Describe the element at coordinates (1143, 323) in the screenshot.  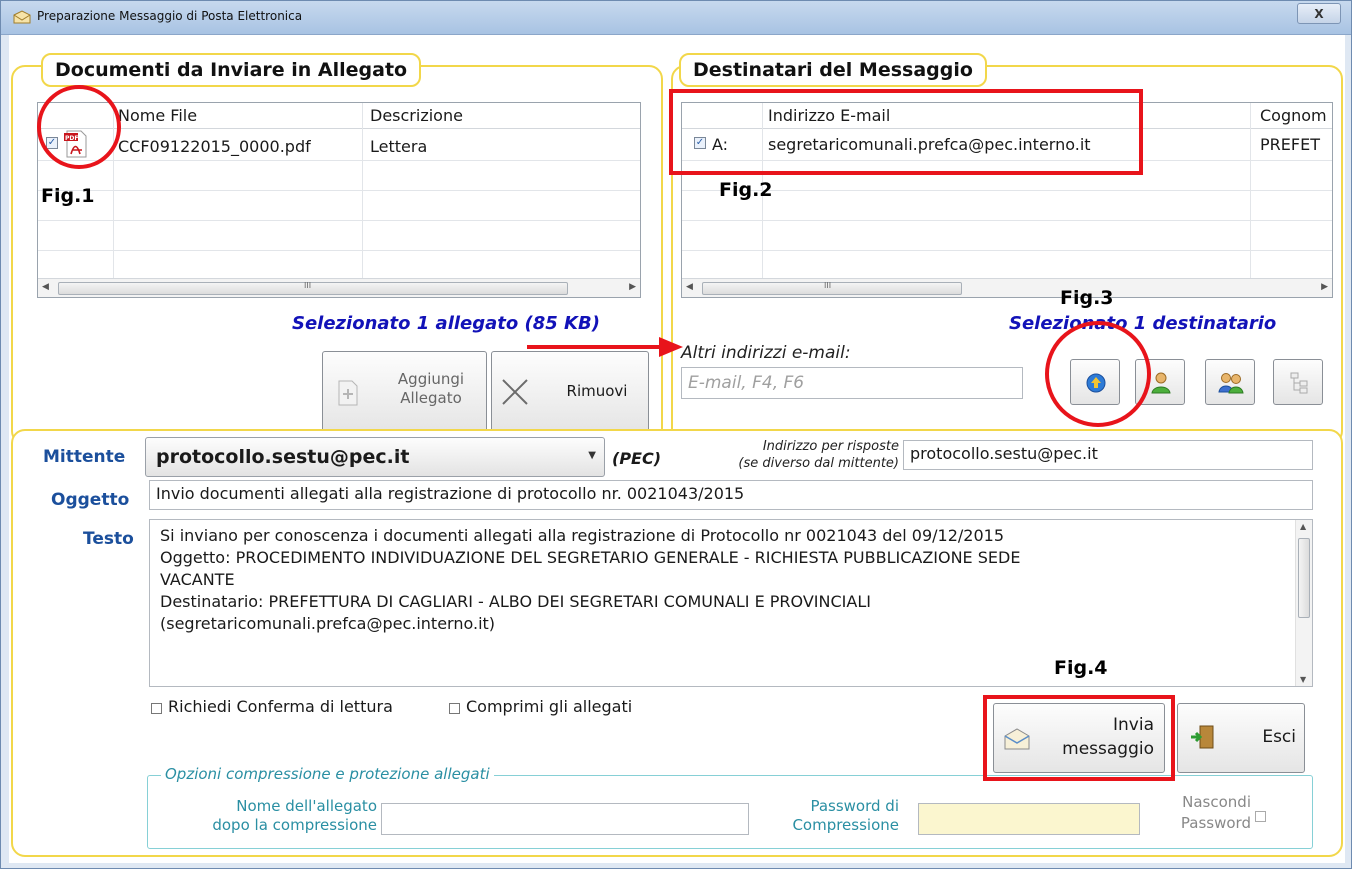
I see `recipients-status: Selezionato 1 destinatario` at that location.